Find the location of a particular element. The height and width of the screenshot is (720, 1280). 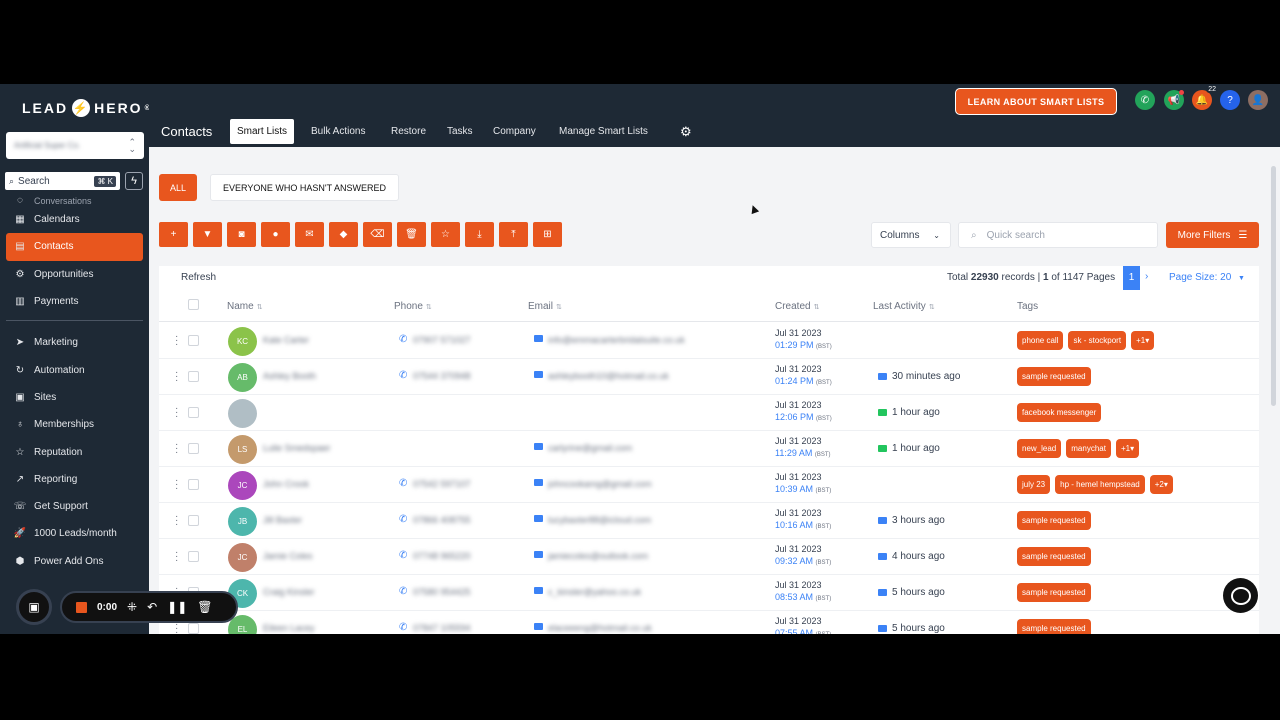

remove-tag-button: ⌫ is located at coordinates (377, 234).